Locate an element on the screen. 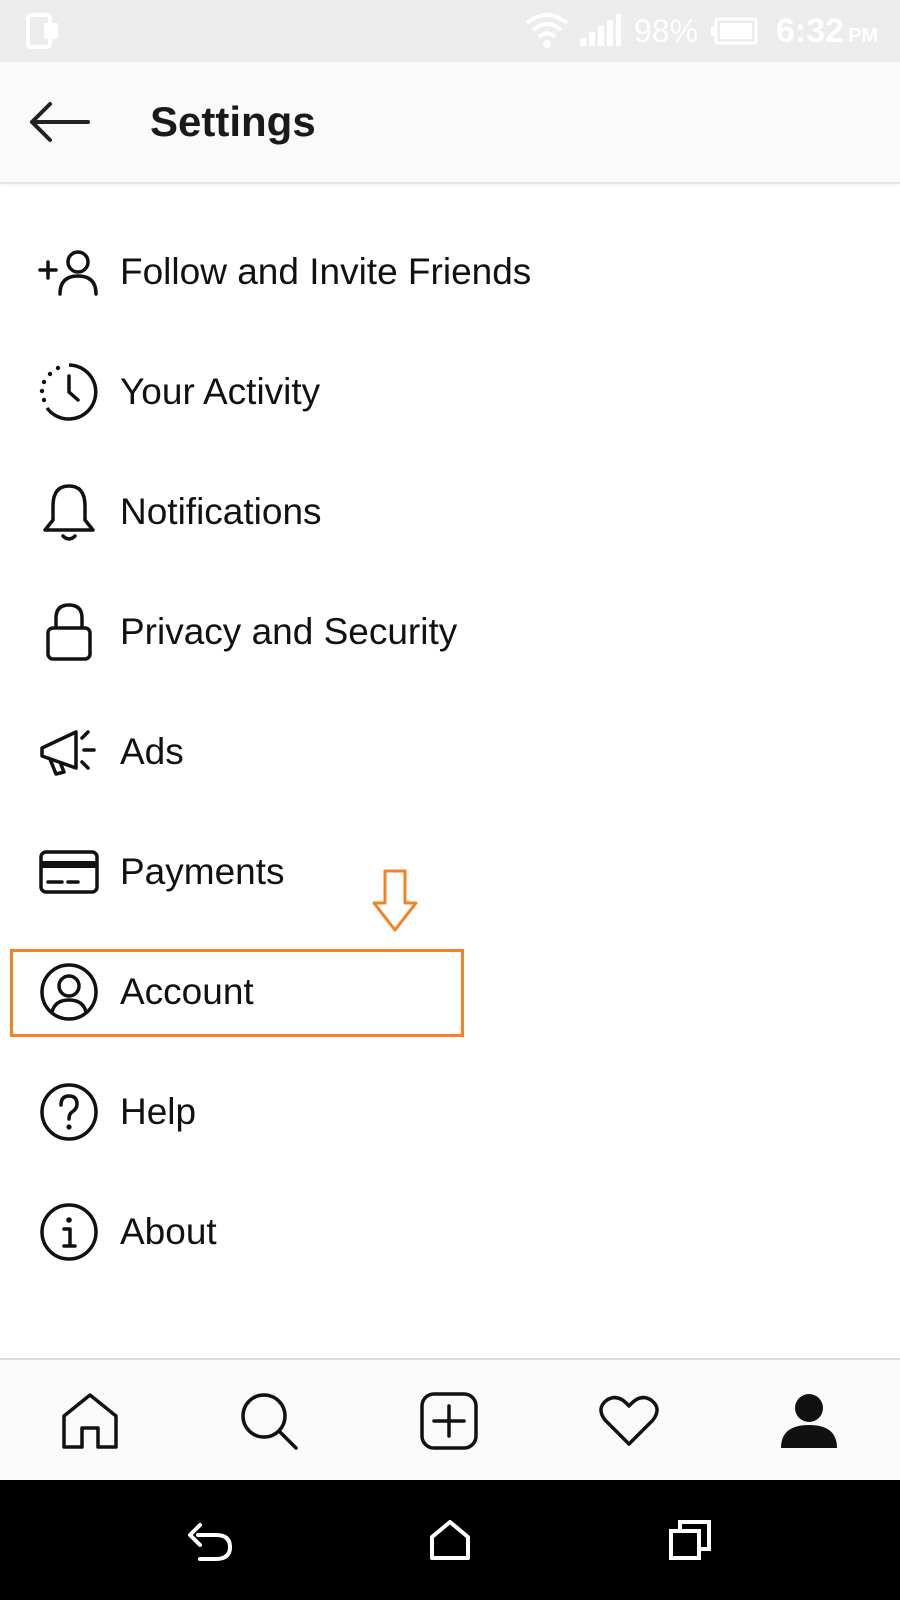 The height and width of the screenshot is (1600, 900). recents-icon is located at coordinates (690, 1540).